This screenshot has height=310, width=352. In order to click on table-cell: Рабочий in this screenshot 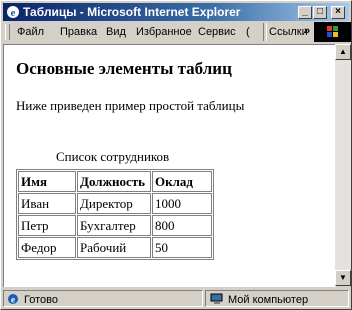, I will do `click(114, 247)`.